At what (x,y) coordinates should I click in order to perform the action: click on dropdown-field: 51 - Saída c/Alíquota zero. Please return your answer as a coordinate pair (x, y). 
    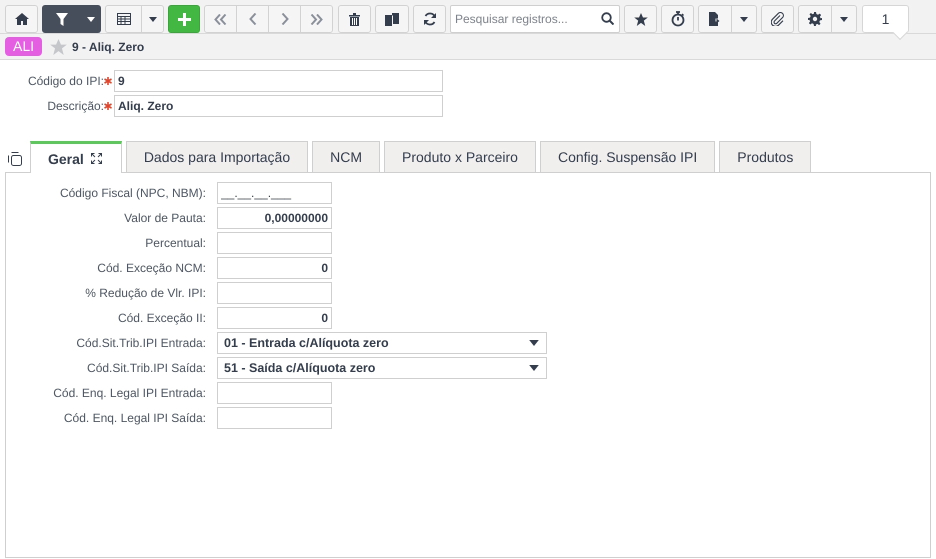
    Looking at the image, I should click on (382, 368).